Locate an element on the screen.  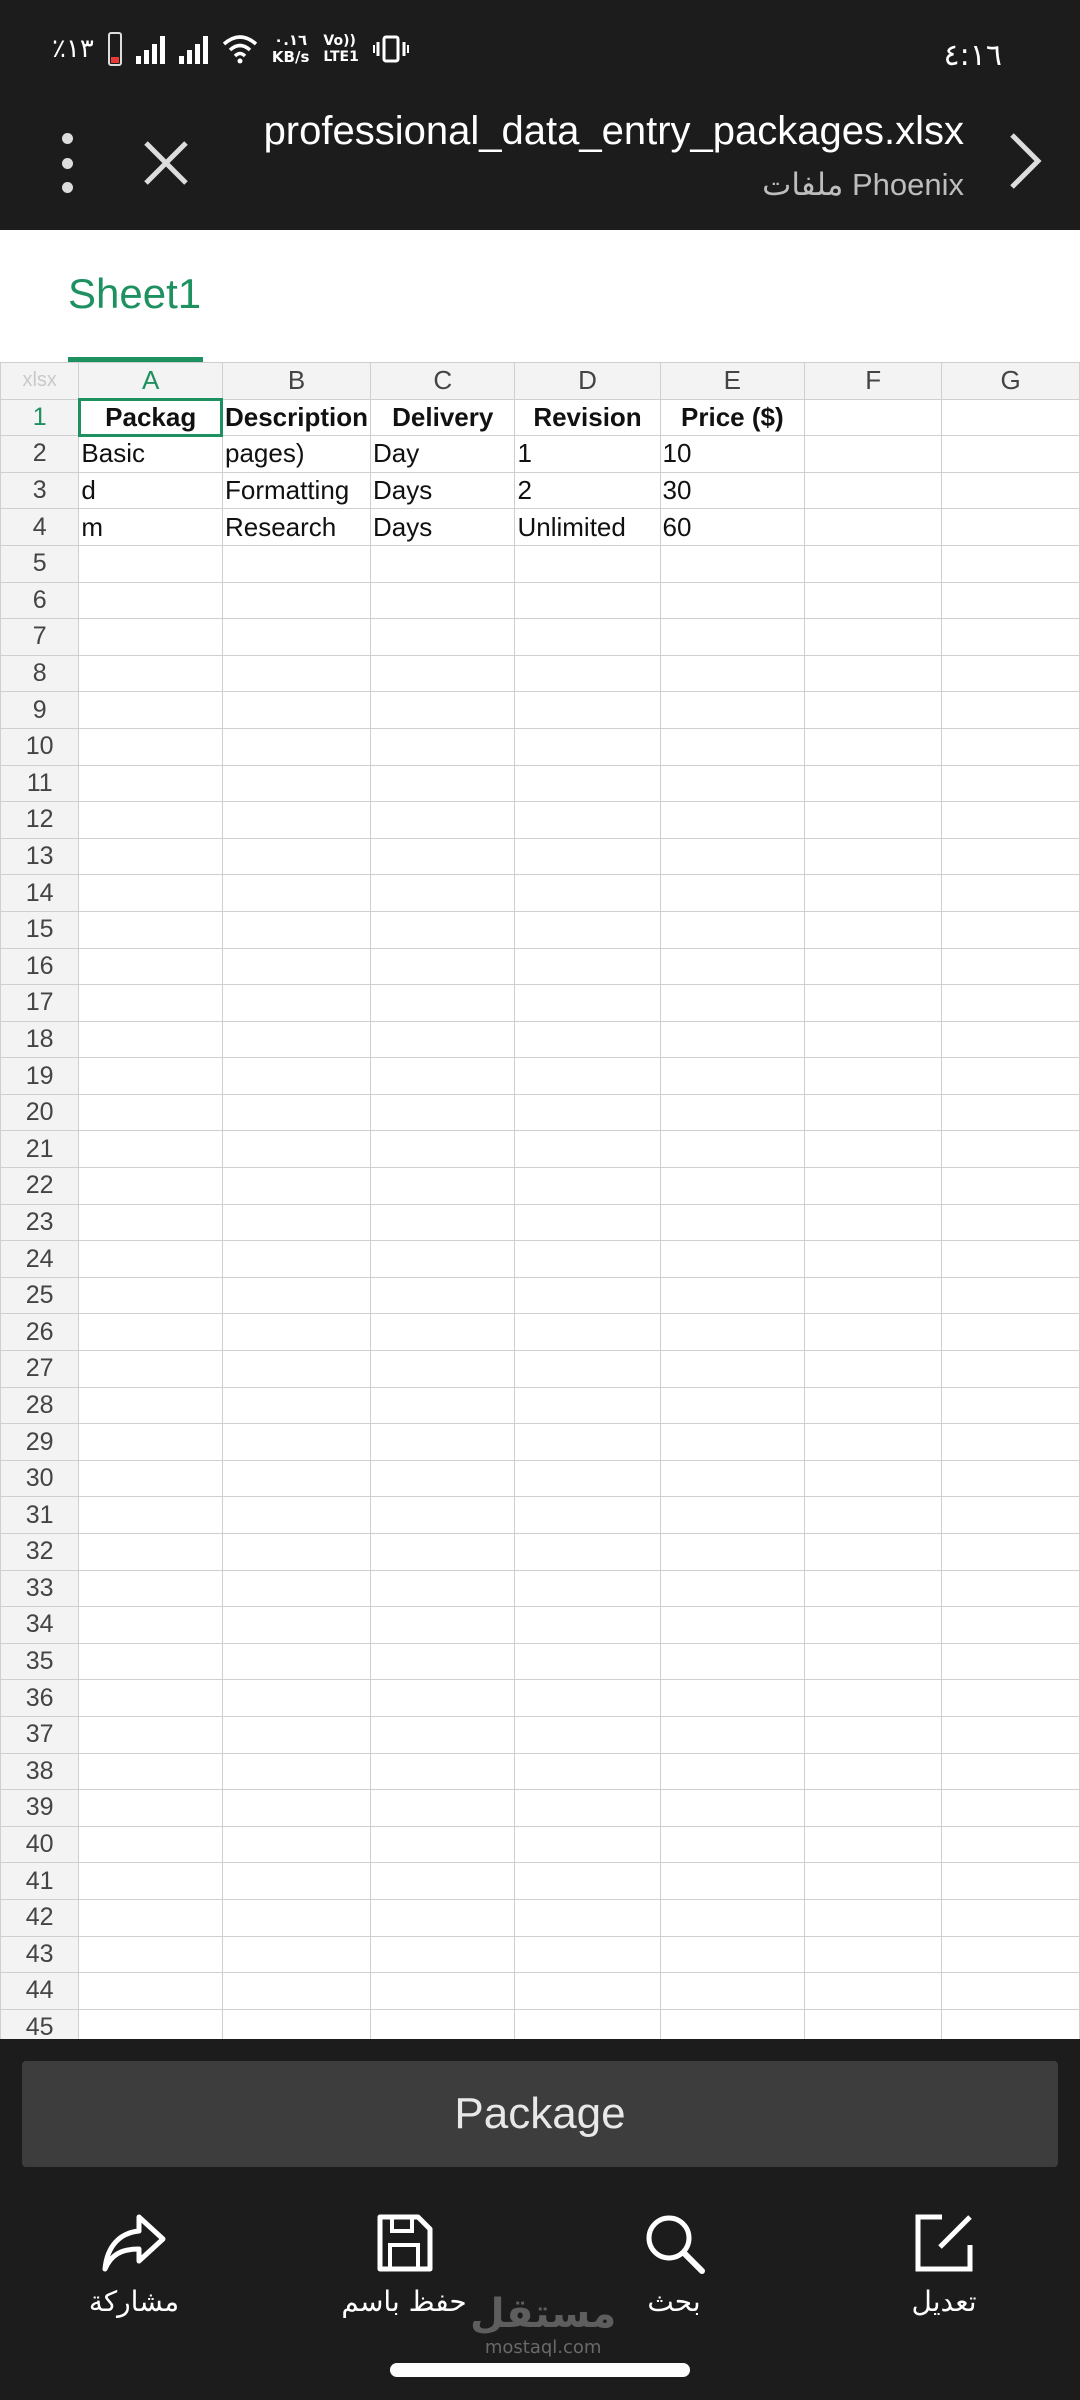
chevron-right-icon is located at coordinates (1024, 161).